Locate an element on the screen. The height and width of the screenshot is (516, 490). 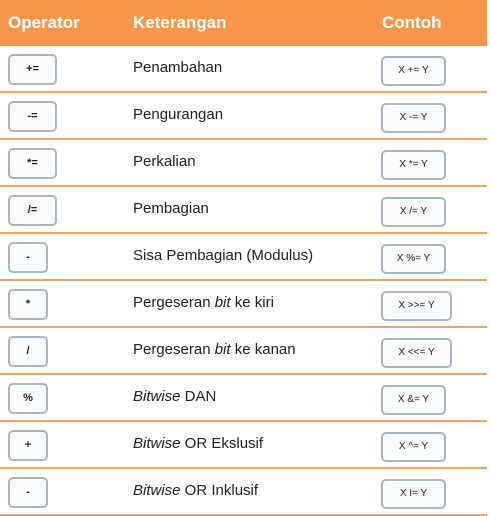
table-row: -= Pengurangan X -= Y is located at coordinates (243, 116).